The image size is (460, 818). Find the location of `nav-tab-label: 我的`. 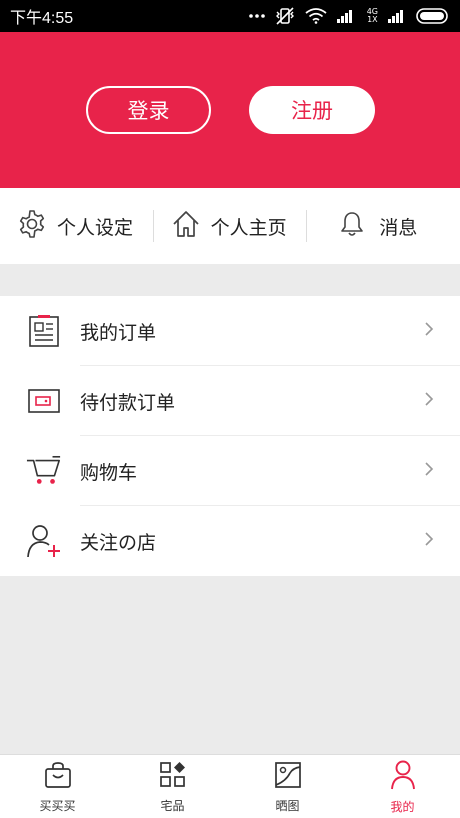

nav-tab-label: 我的 is located at coordinates (402, 807).